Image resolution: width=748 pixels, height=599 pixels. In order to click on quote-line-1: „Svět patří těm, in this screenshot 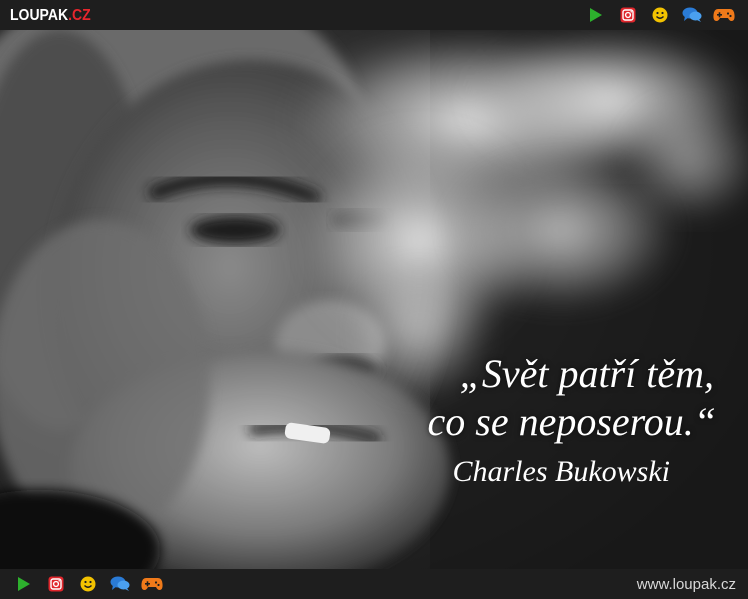, I will do `click(586, 373)`.